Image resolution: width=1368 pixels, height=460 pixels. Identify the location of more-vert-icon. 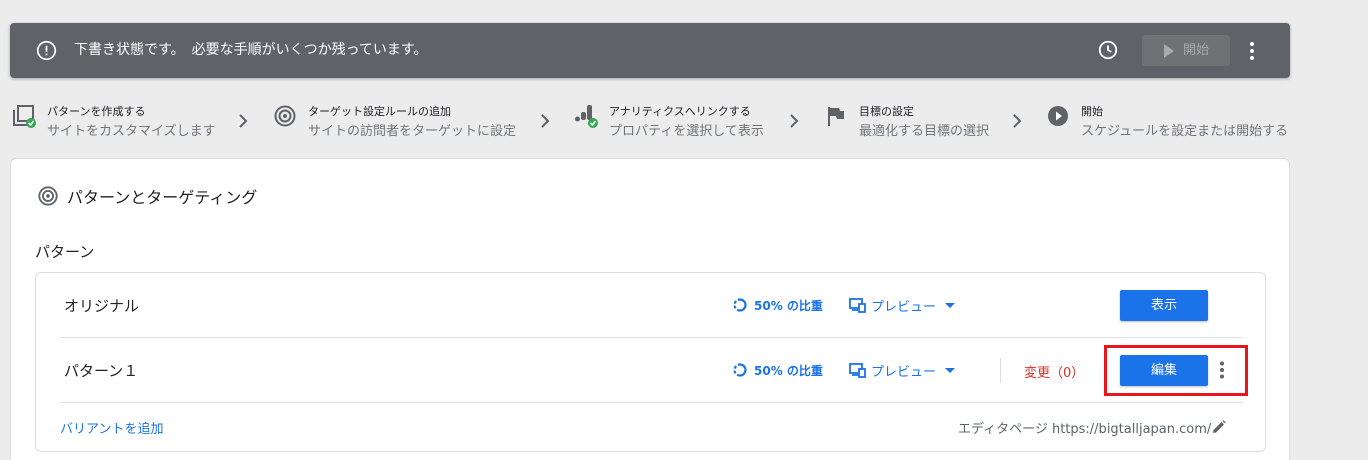
(1252, 51).